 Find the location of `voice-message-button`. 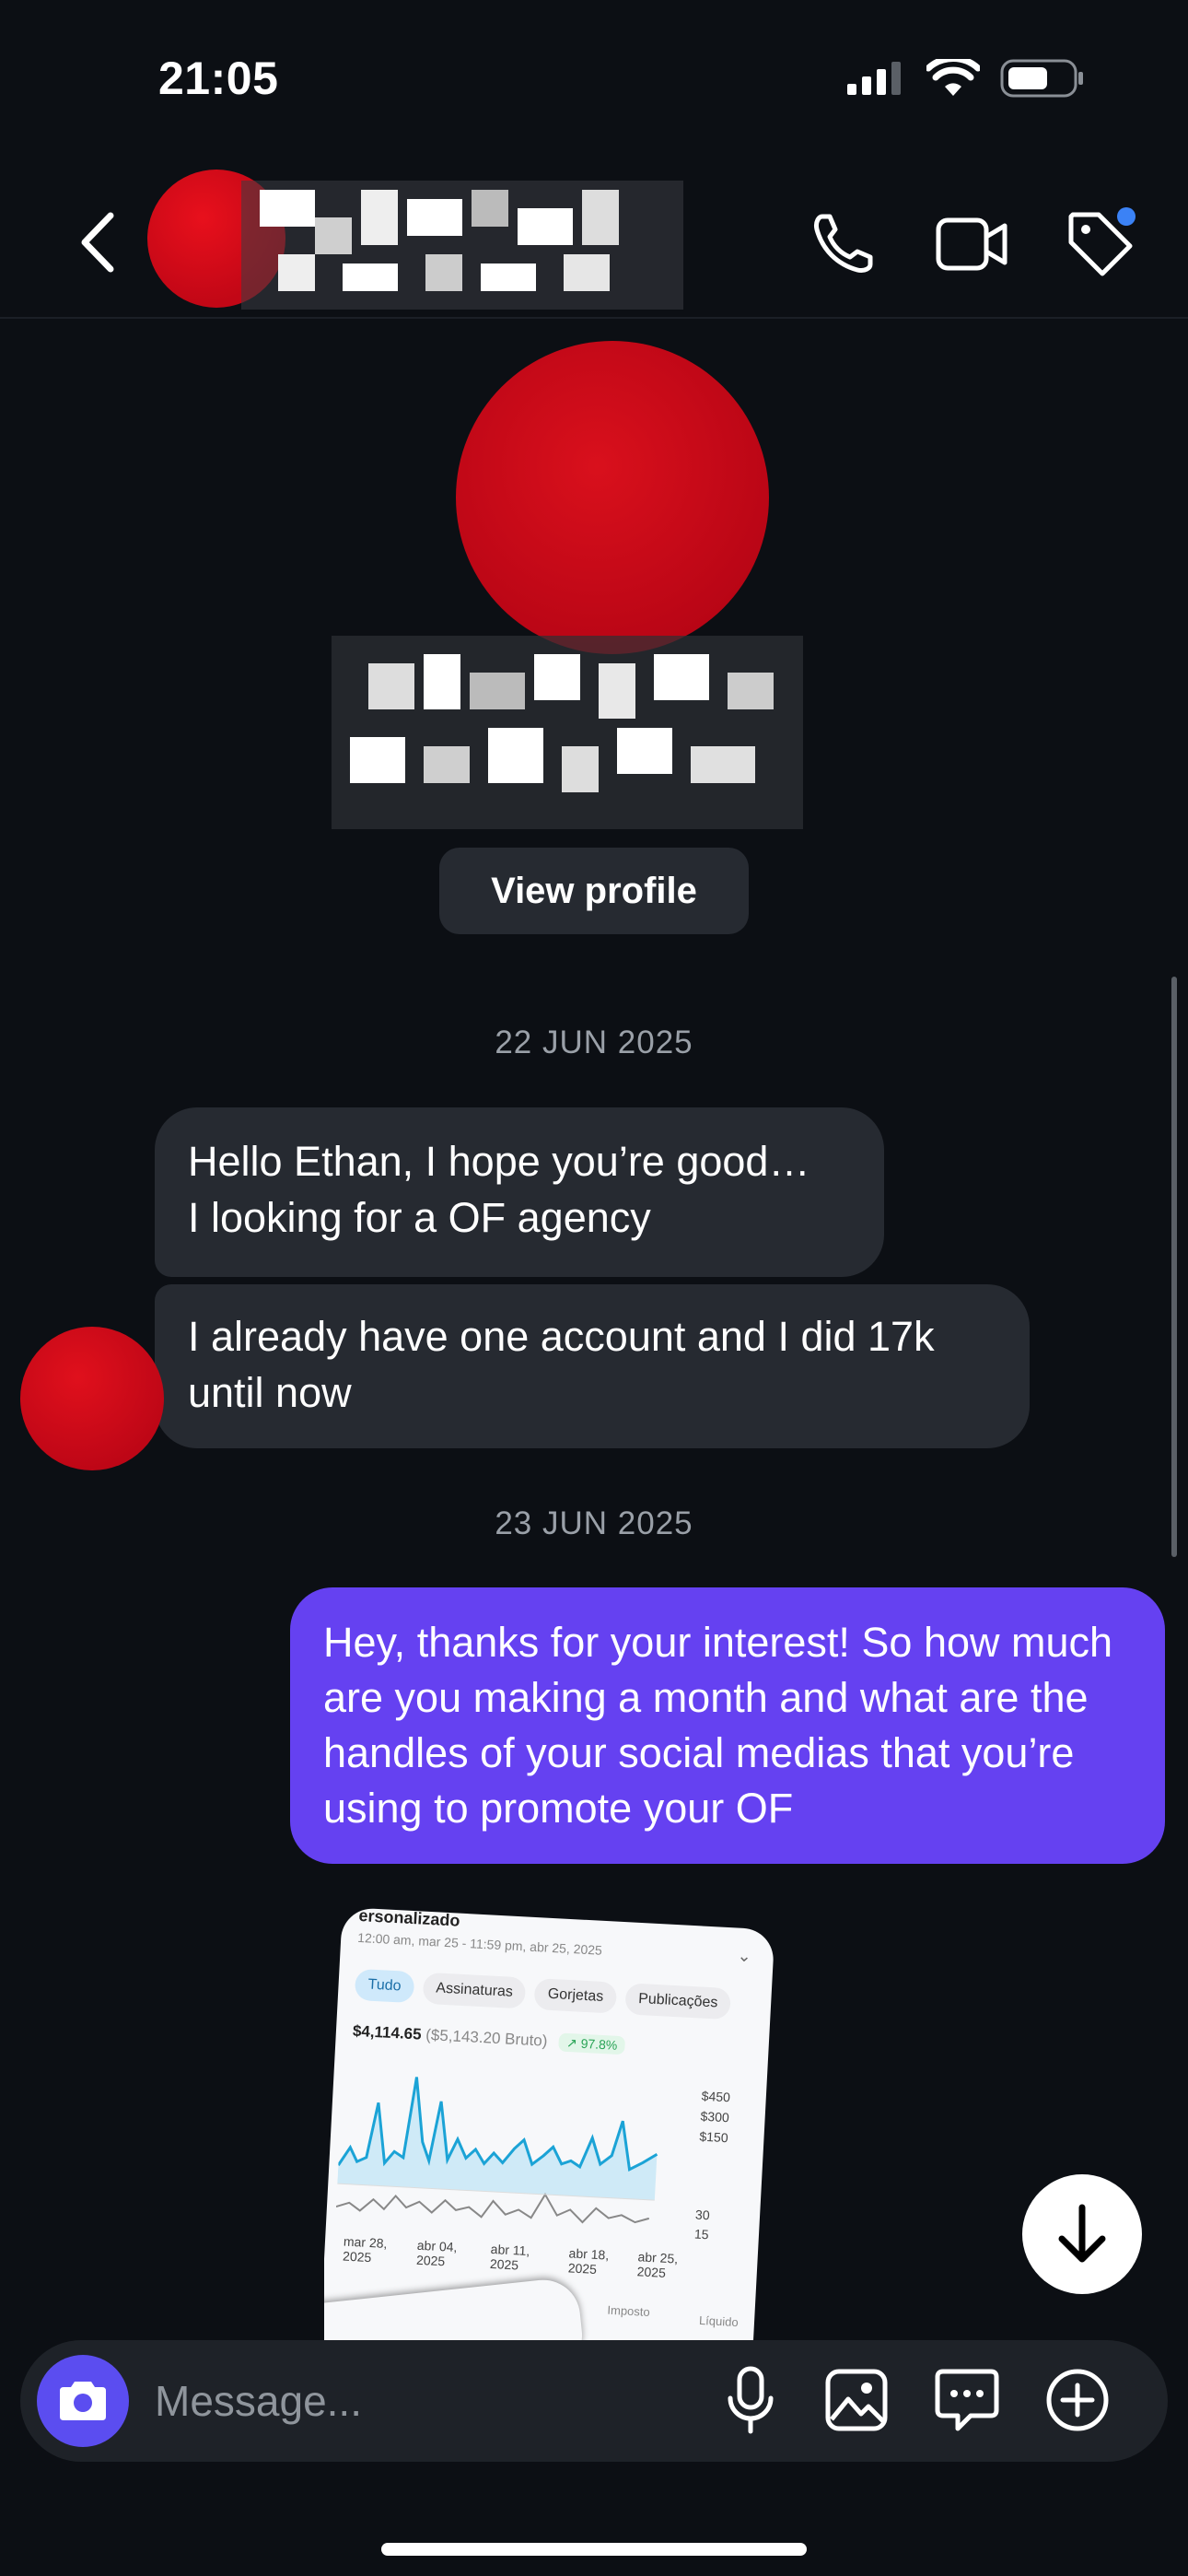

voice-message-button is located at coordinates (750, 2400).